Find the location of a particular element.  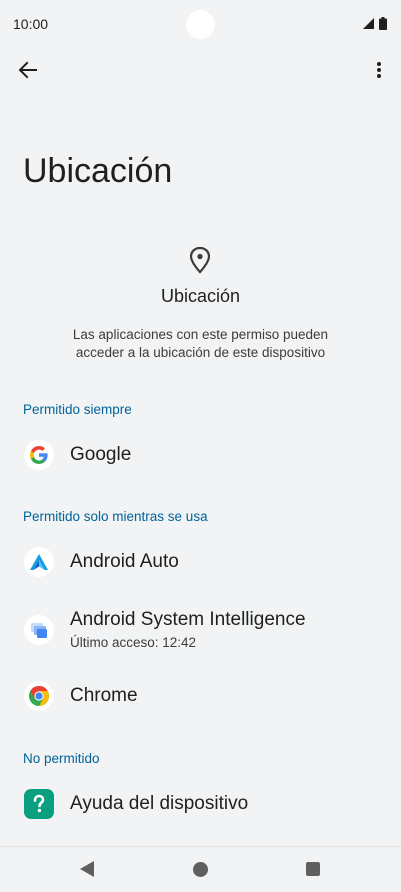

status-icons is located at coordinates (375, 23).